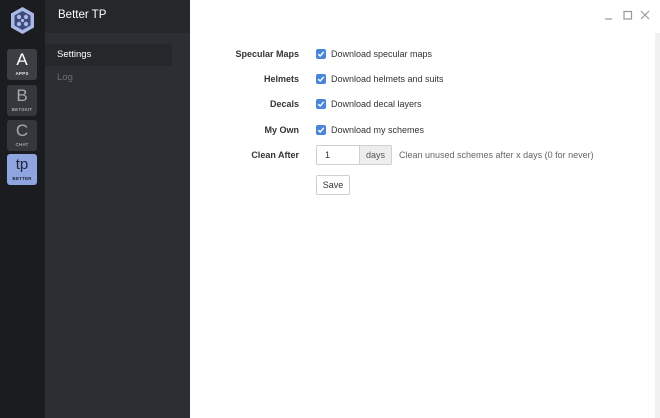 The height and width of the screenshot is (418, 660). Describe the element at coordinates (376, 104) in the screenshot. I see `decals-option: Download decal layers` at that location.